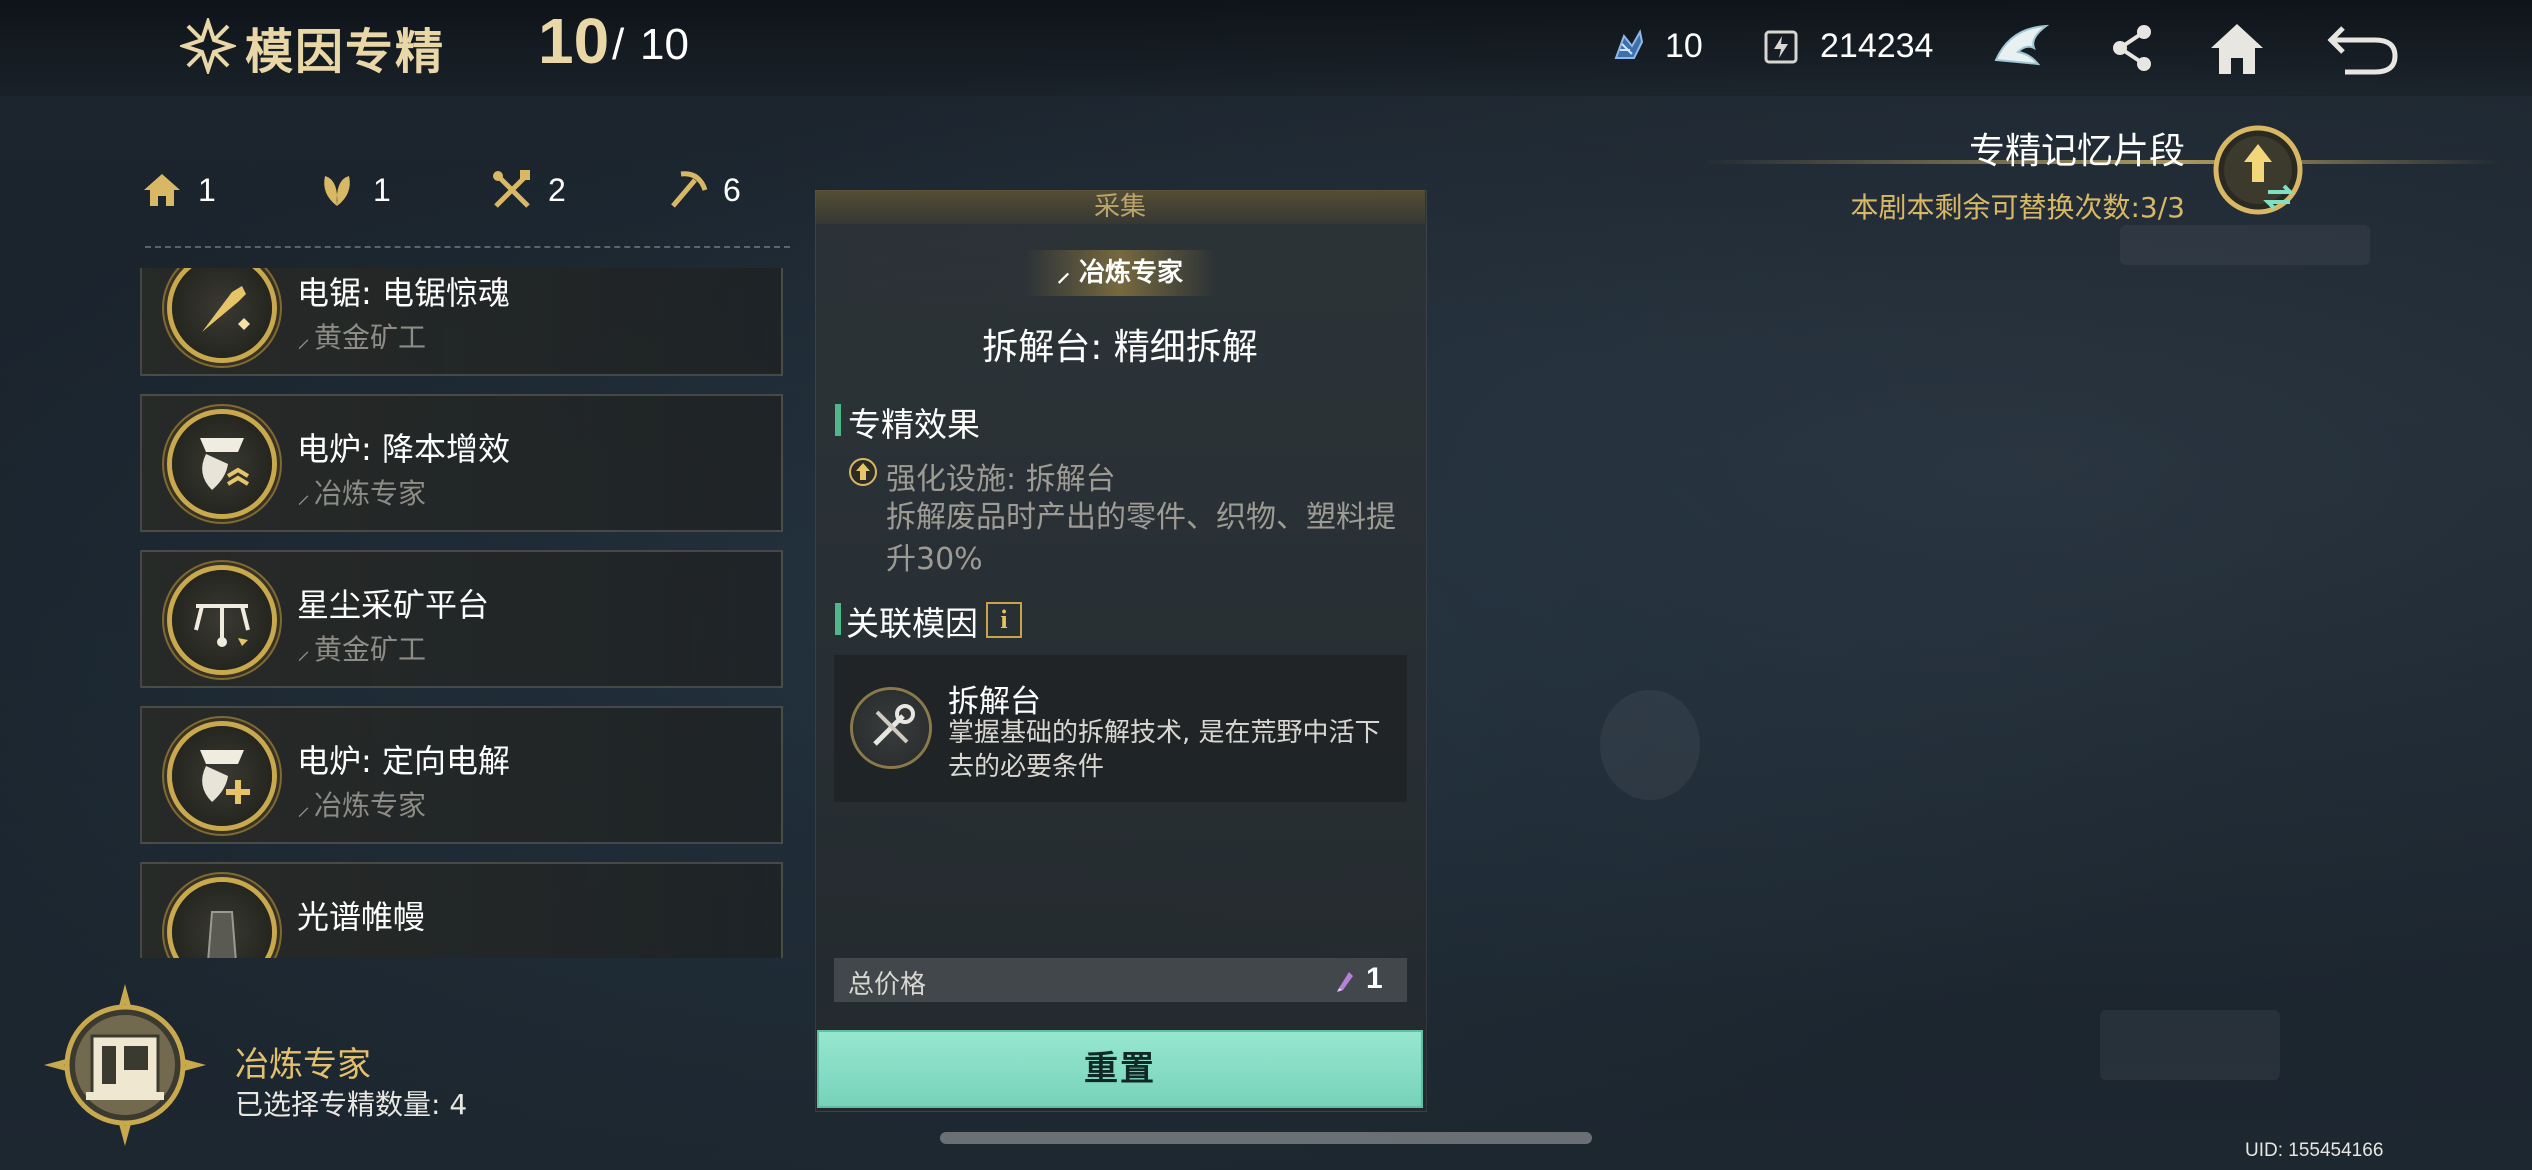 This screenshot has height=1170, width=2532. I want to click on spectrum-curtain-icon, so click(222, 934).